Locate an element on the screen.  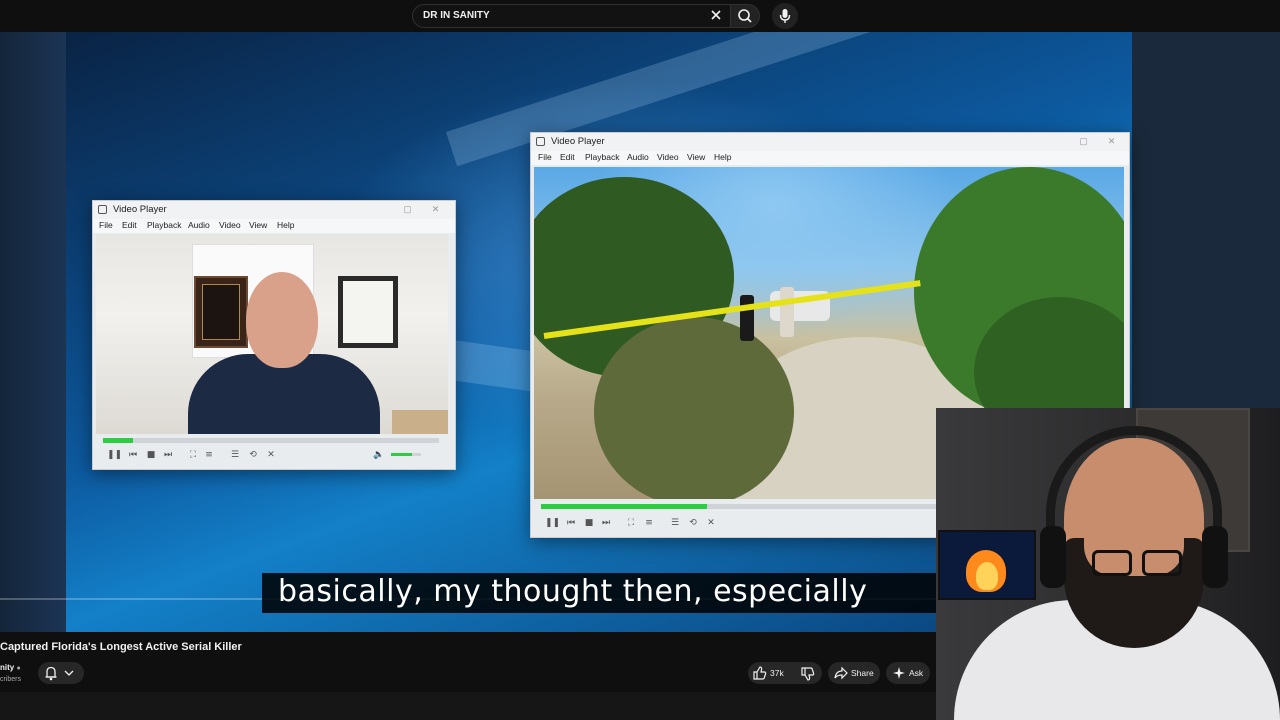
notification-button is located at coordinates (61, 673).